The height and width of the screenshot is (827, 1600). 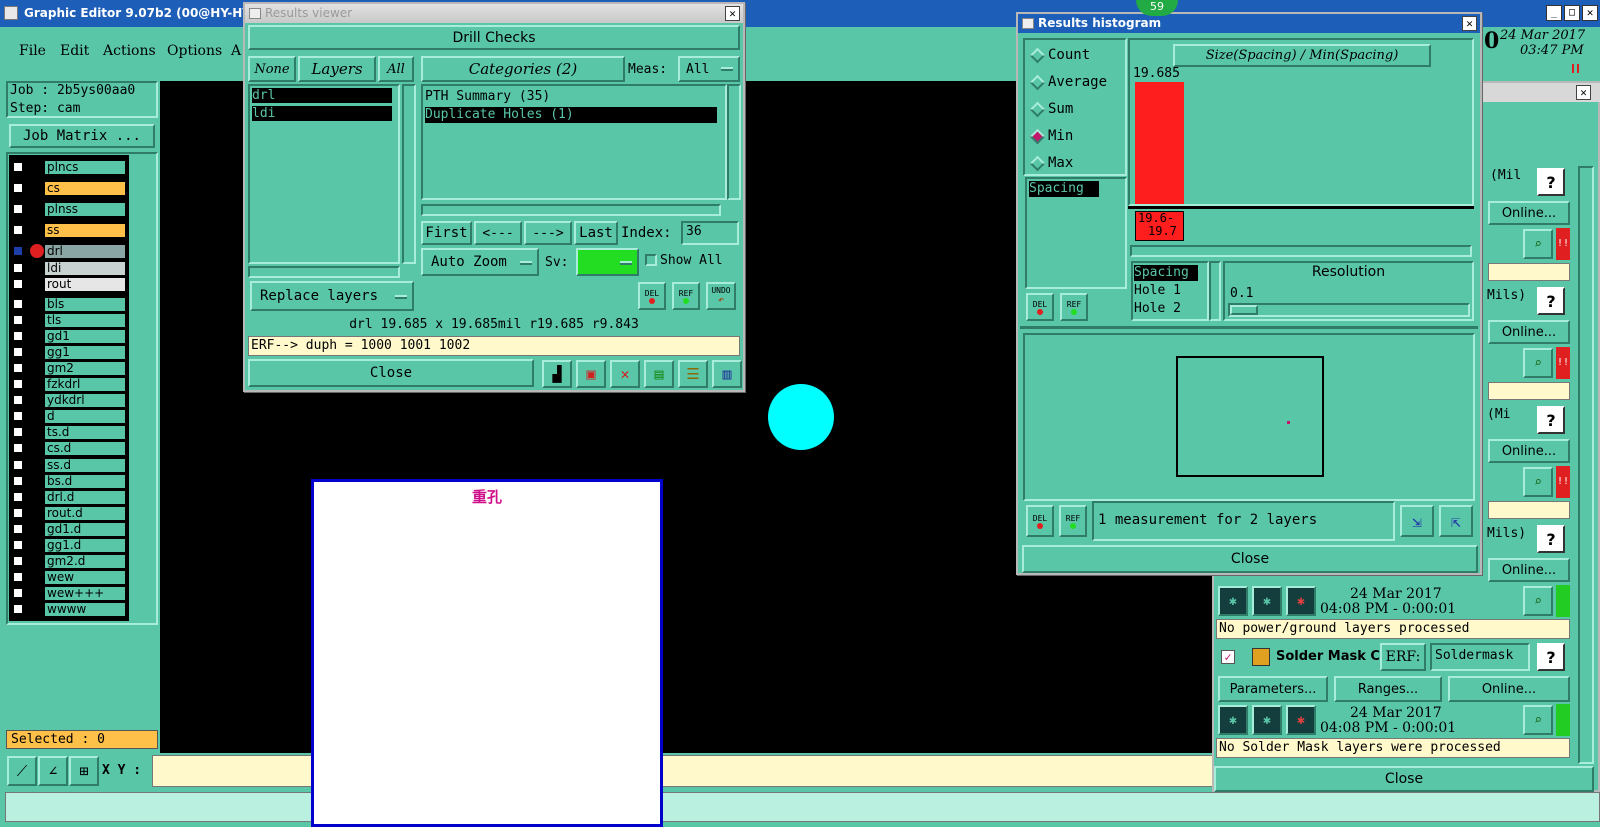 What do you see at coordinates (1301, 720) in the screenshot?
I see `run-icon-6: ✱` at bounding box center [1301, 720].